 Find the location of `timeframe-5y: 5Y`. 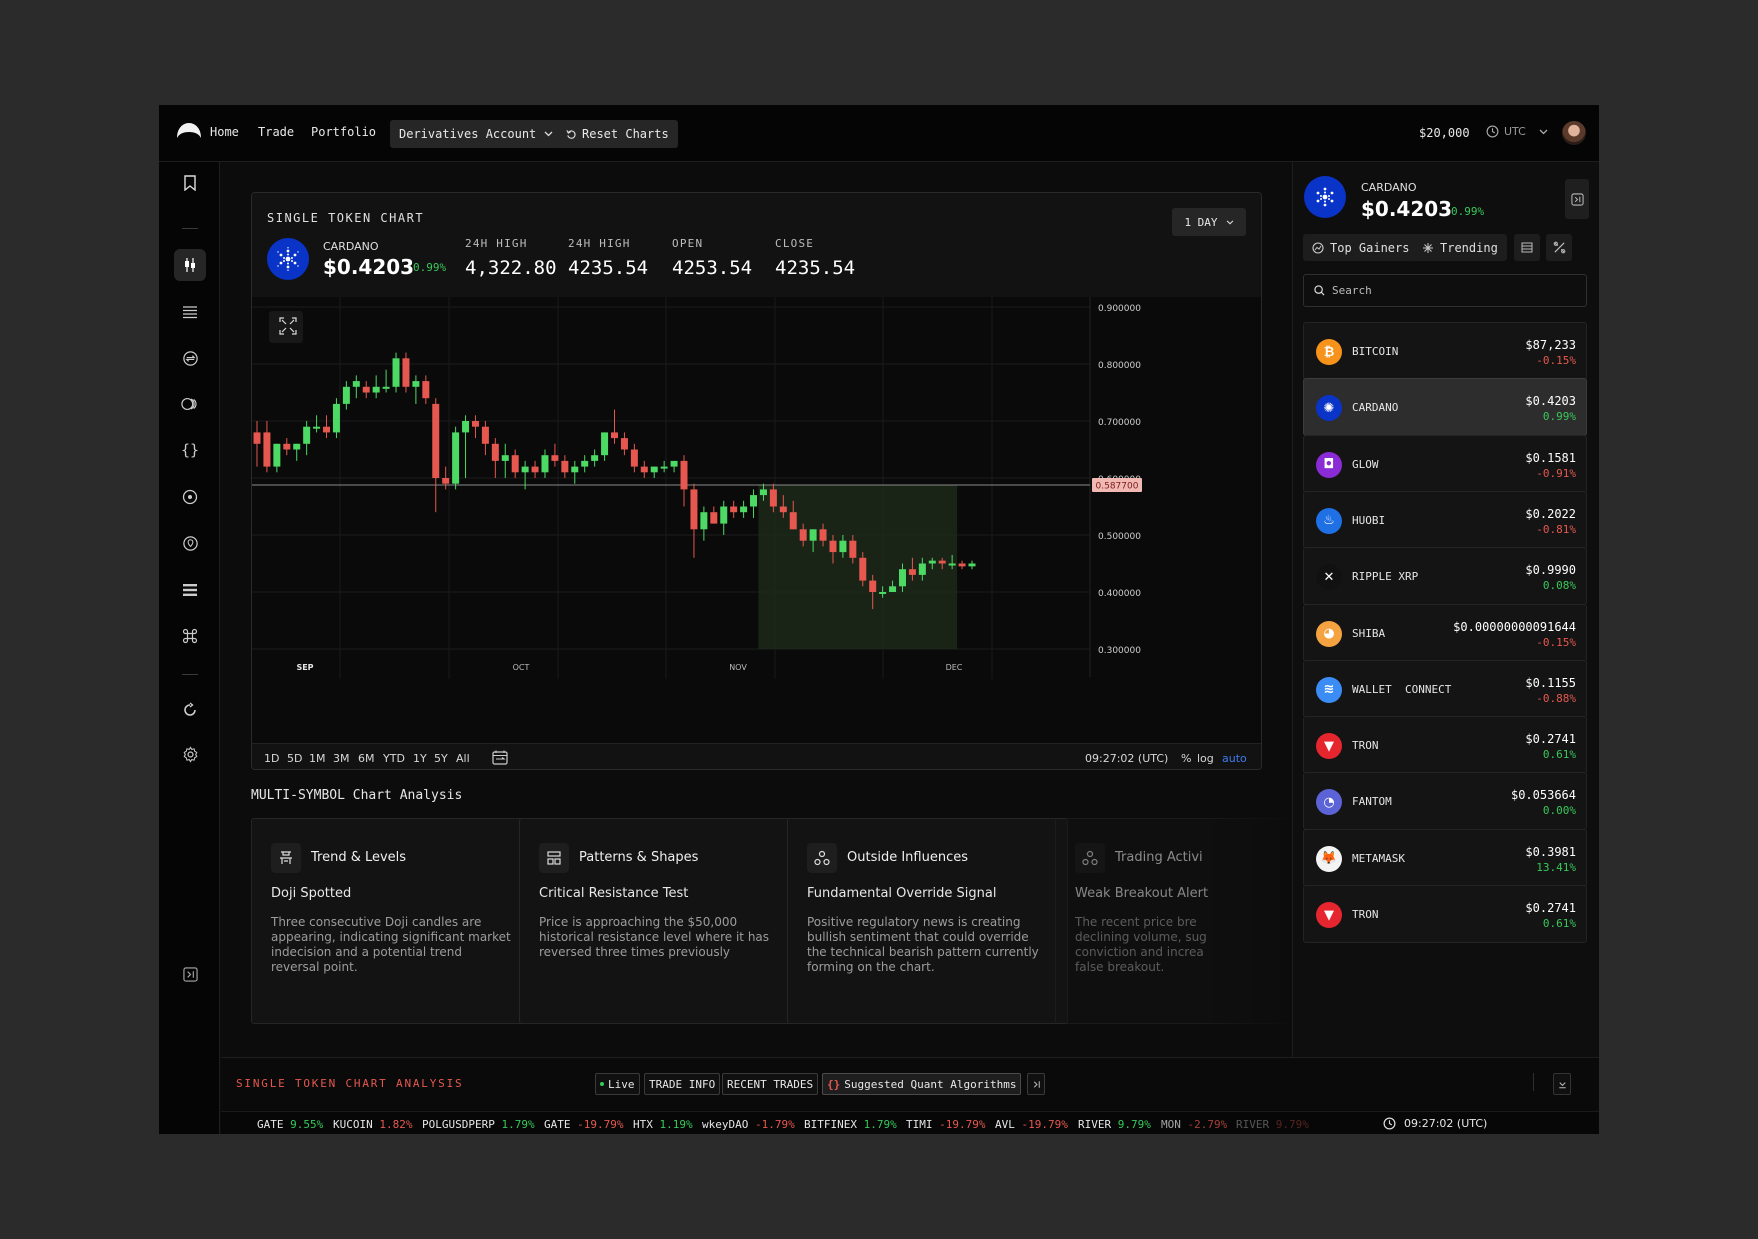

timeframe-5y: 5Y is located at coordinates (441, 758).